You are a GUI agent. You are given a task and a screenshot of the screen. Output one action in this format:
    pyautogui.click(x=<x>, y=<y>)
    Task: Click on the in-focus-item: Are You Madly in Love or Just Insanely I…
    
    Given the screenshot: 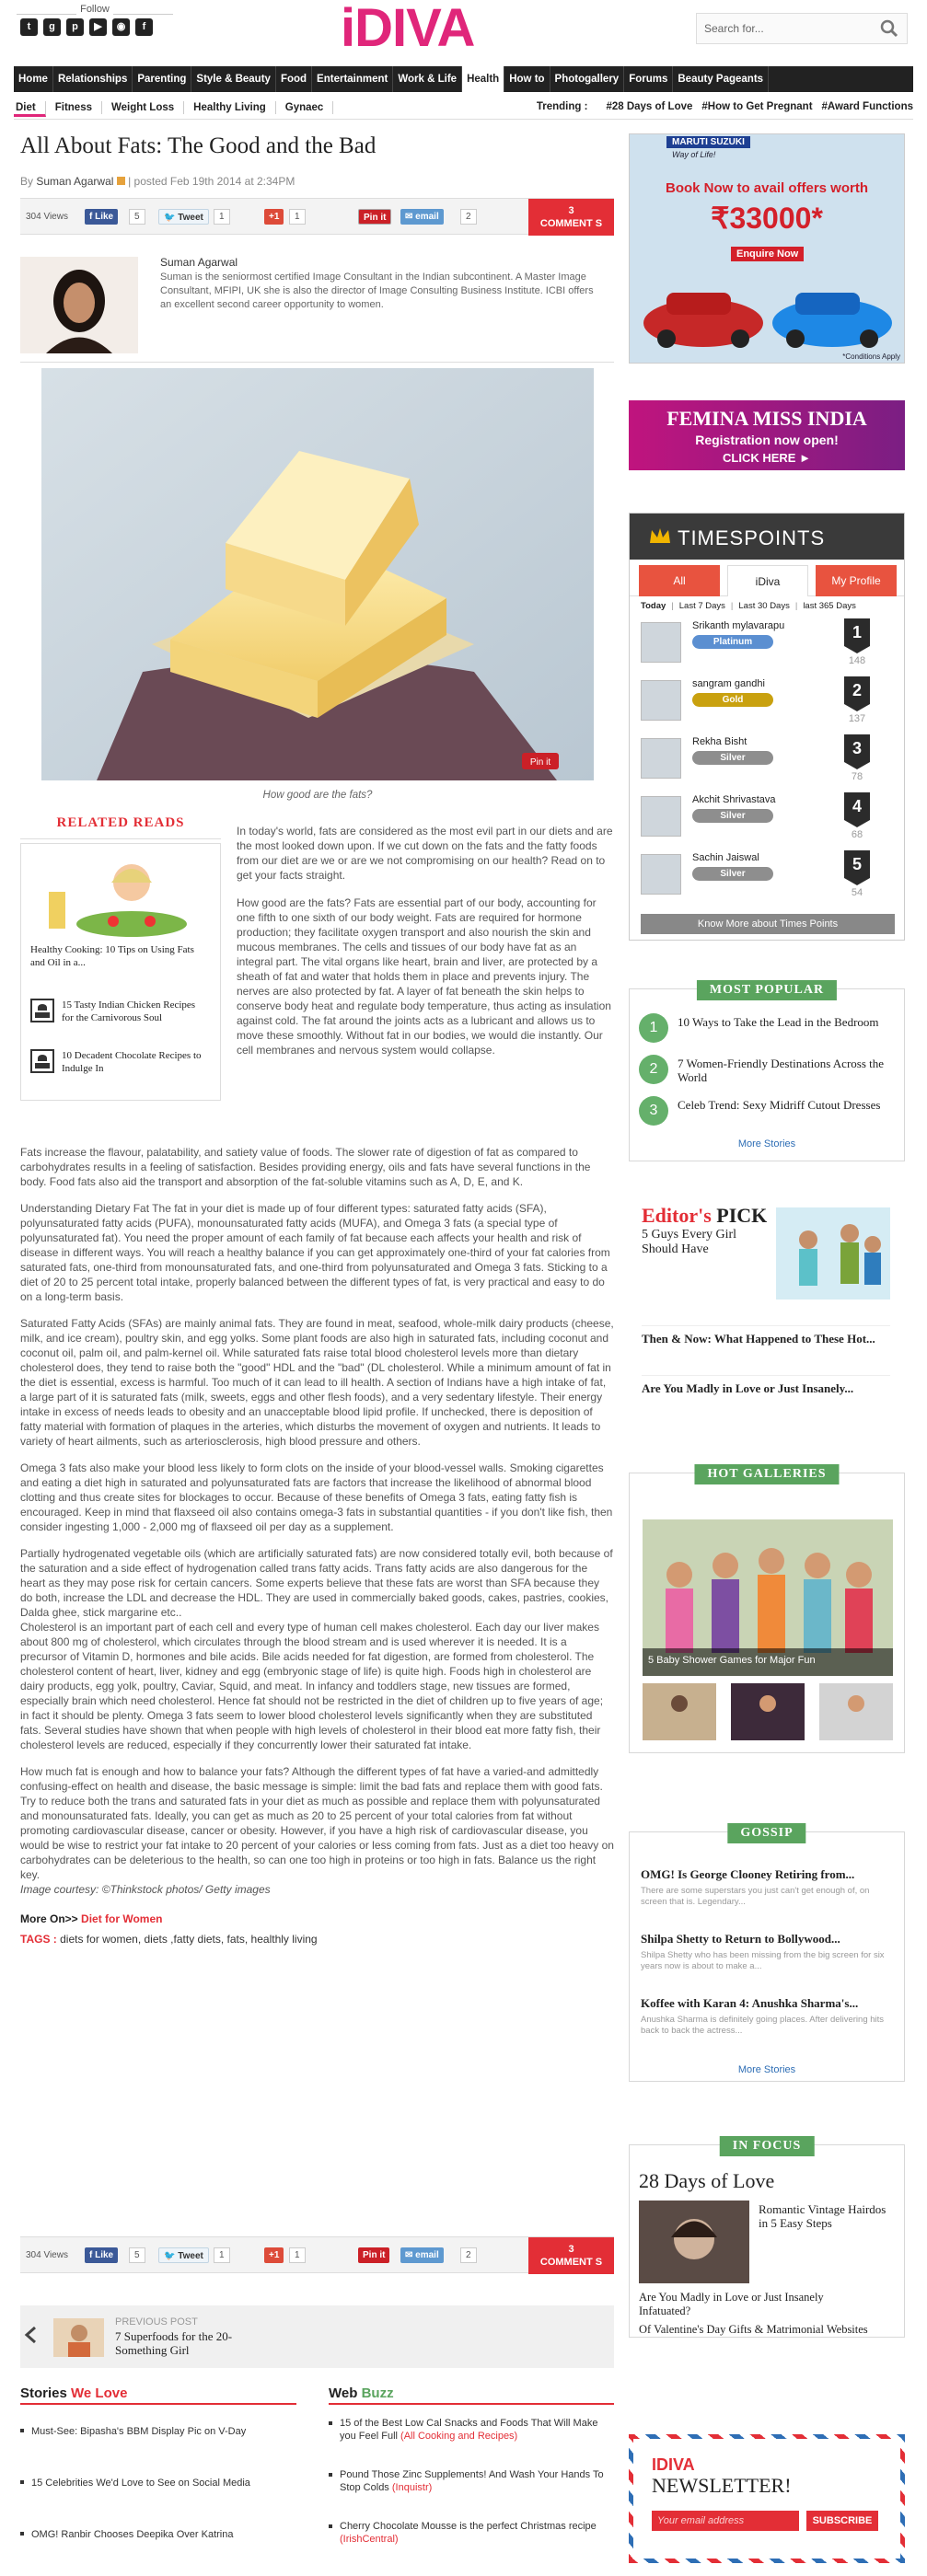 What is the action you would take?
    pyautogui.click(x=758, y=2304)
    